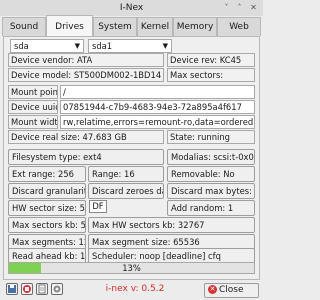 The image size is (320, 300). Describe the element at coordinates (130, 46) in the screenshot. I see `partition-select: sda1 ▼` at that location.